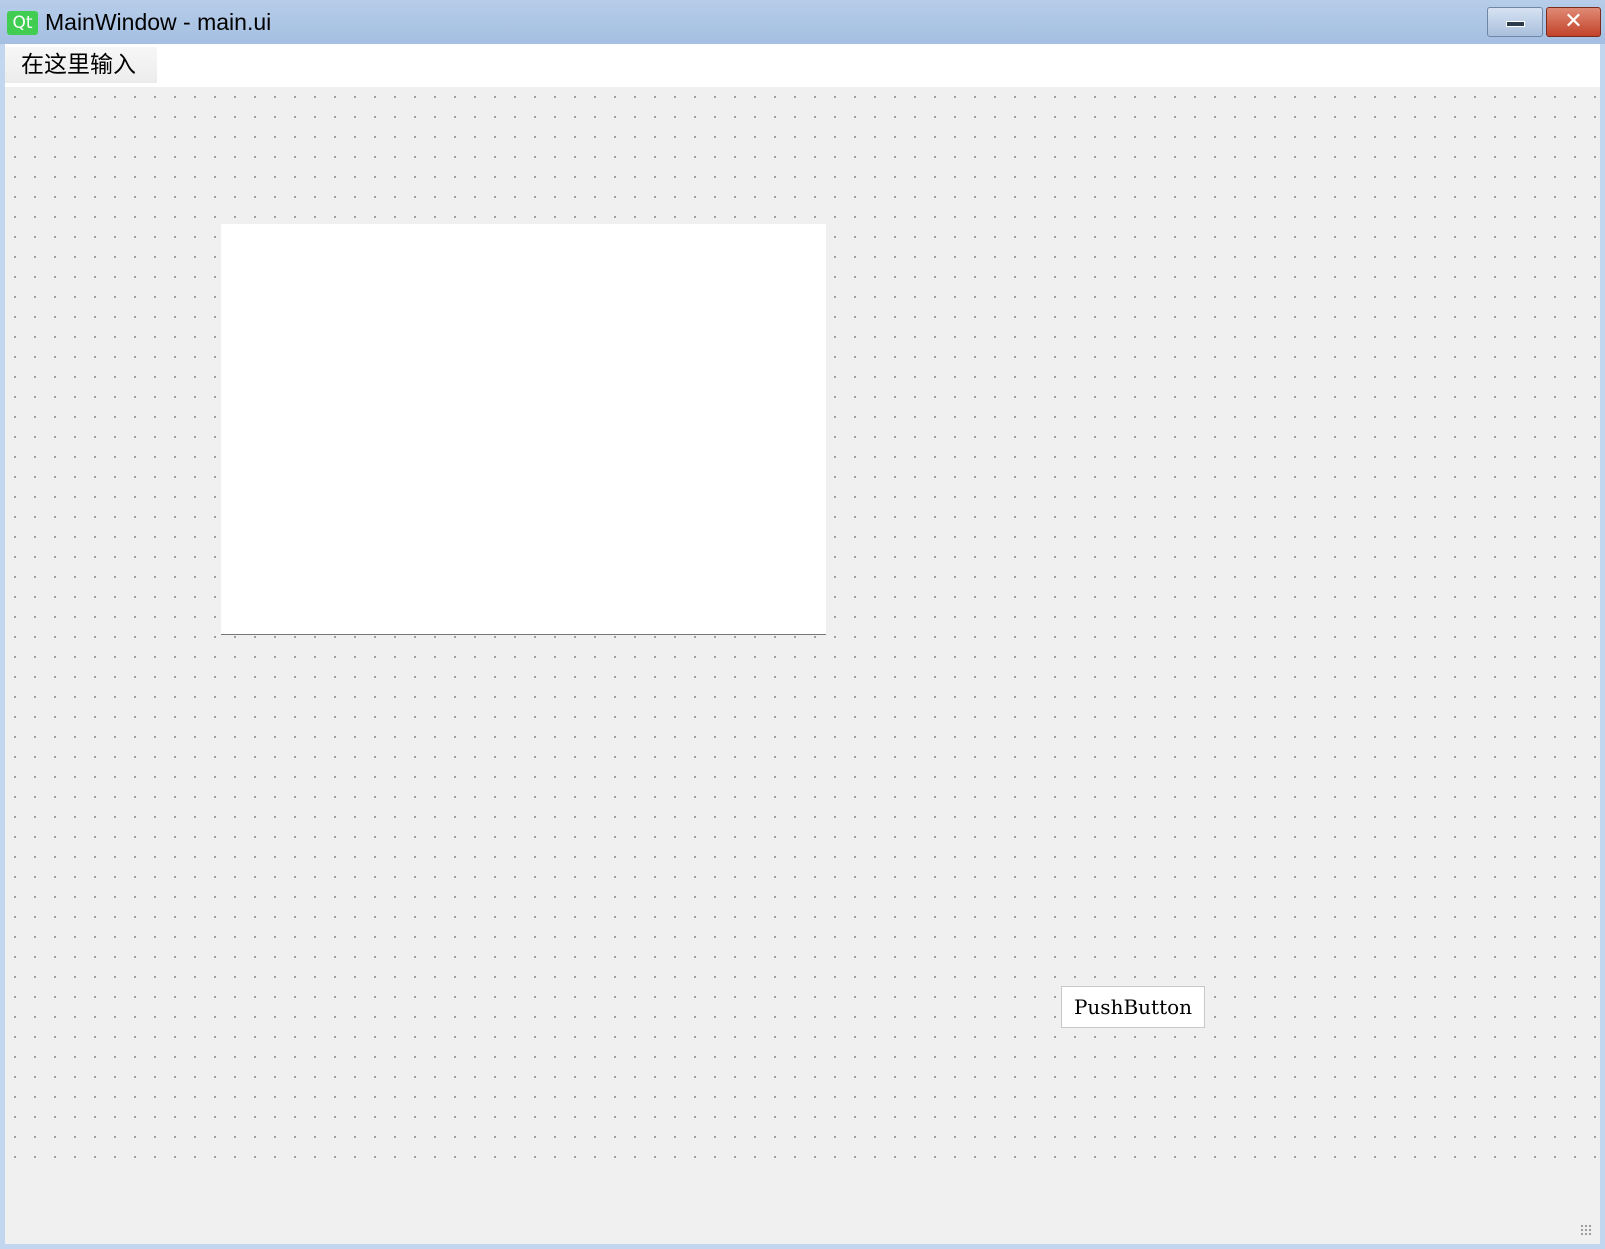 This screenshot has height=1249, width=1605. Describe the element at coordinates (1586, 1230) in the screenshot. I see `resize-grip-icon` at that location.